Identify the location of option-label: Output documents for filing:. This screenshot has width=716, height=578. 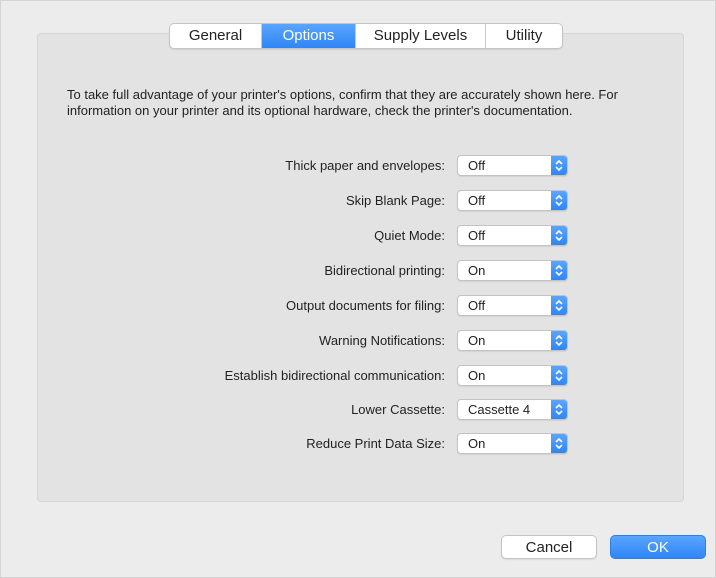
(365, 305).